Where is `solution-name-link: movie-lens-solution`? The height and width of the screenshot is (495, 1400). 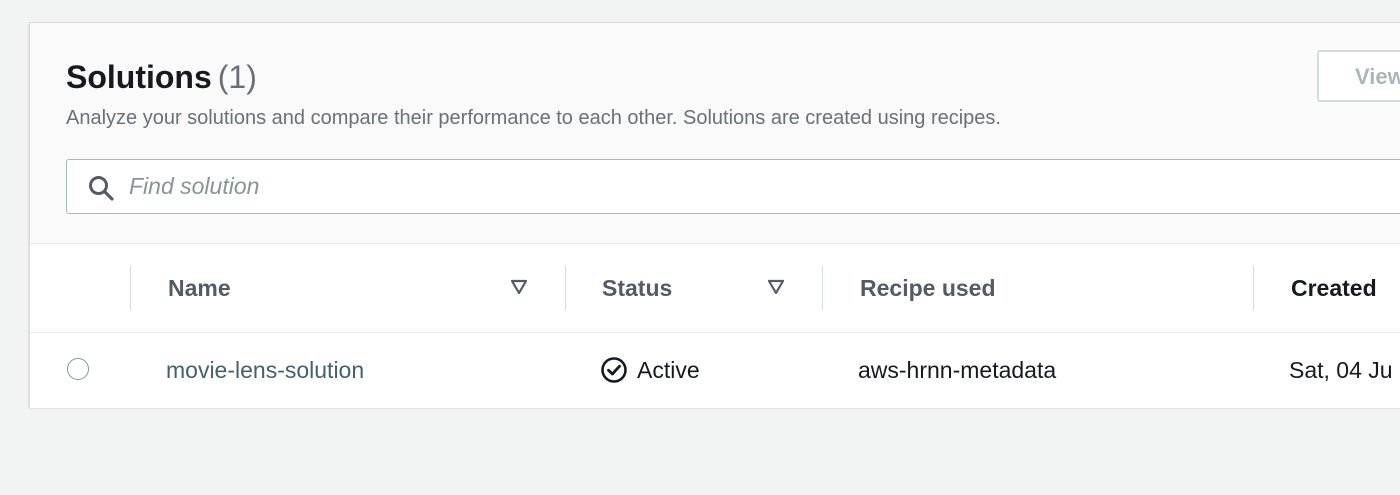 solution-name-link: movie-lens-solution is located at coordinates (265, 370).